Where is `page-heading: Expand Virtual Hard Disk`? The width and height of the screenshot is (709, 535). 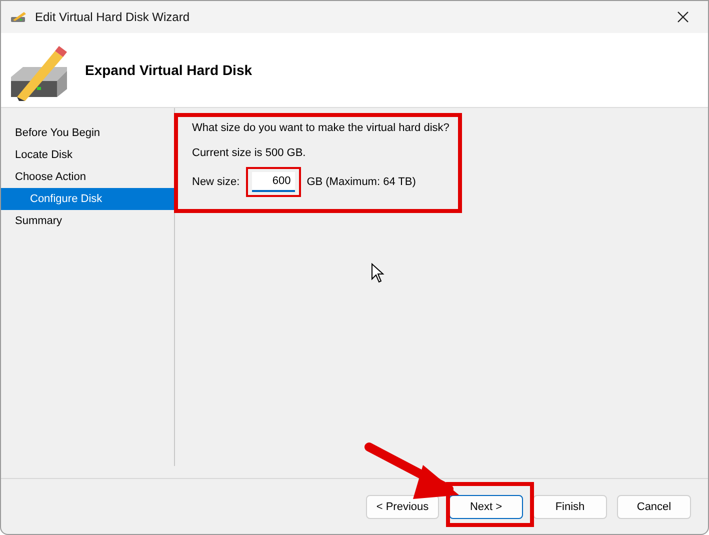 page-heading: Expand Virtual Hard Disk is located at coordinates (168, 70).